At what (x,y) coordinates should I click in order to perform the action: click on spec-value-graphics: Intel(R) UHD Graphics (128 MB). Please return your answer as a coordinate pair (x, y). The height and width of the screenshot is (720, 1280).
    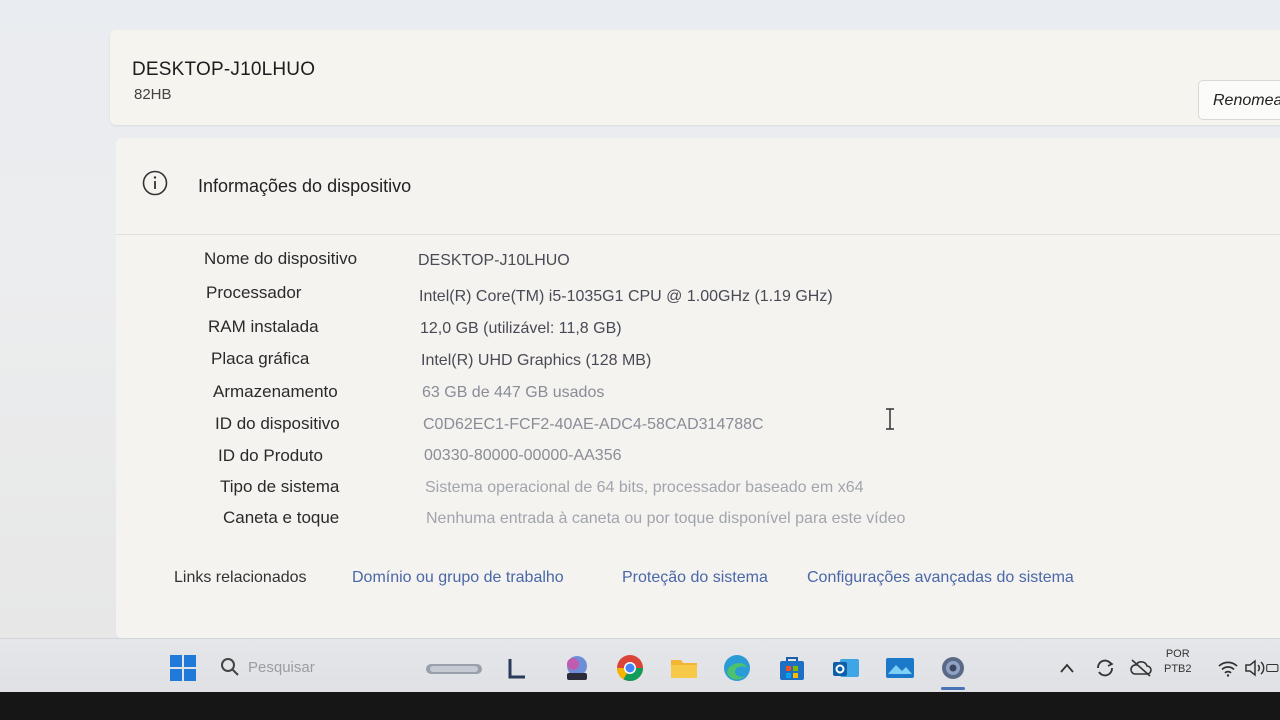
    Looking at the image, I should click on (536, 361).